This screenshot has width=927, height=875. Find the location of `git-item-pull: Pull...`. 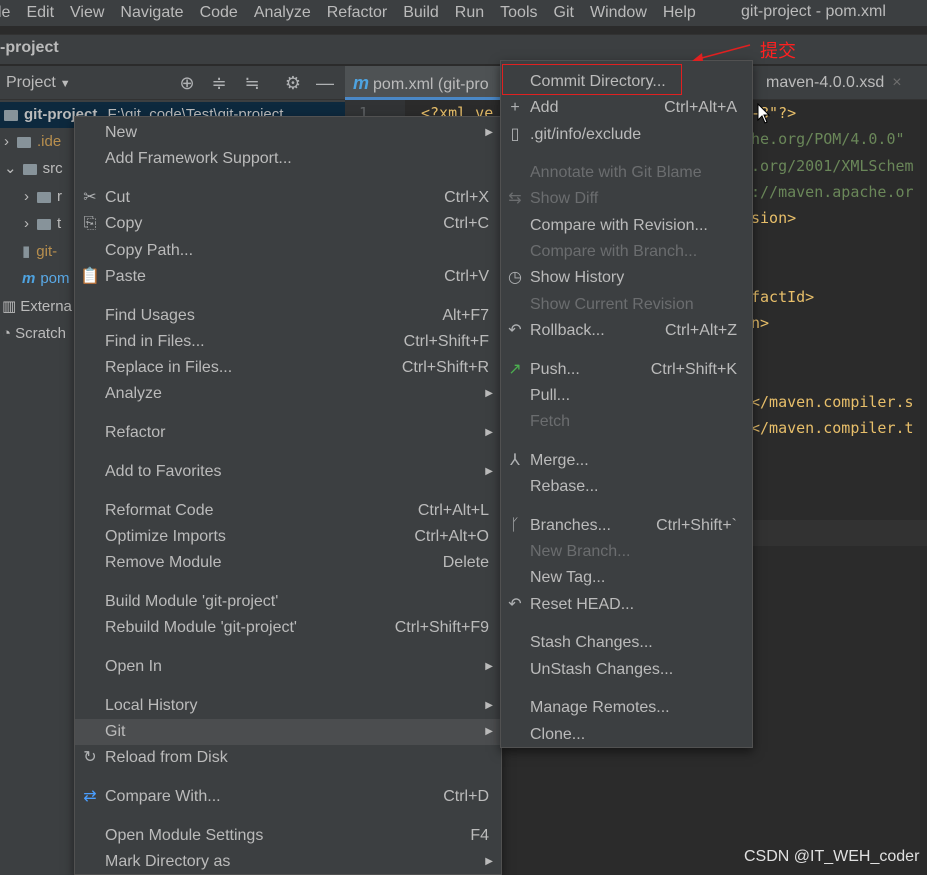

git-item-pull: Pull... is located at coordinates (626, 396).